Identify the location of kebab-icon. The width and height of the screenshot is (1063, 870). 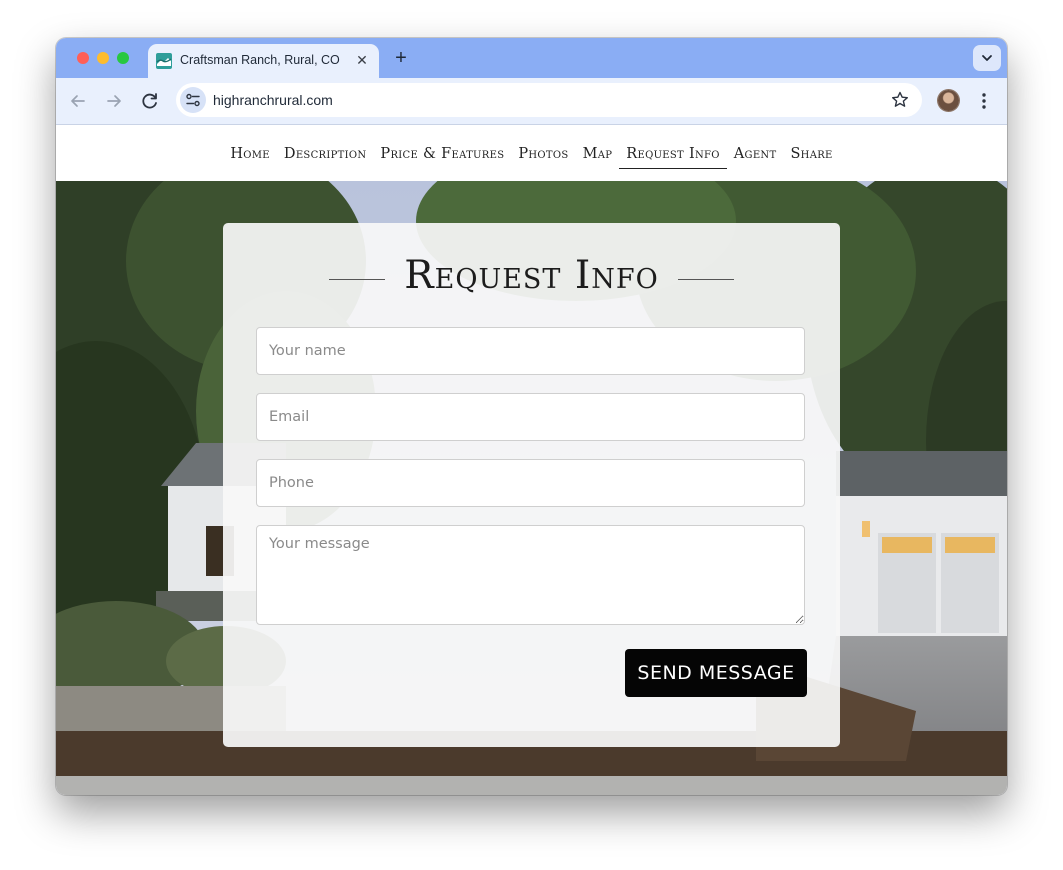
(984, 101).